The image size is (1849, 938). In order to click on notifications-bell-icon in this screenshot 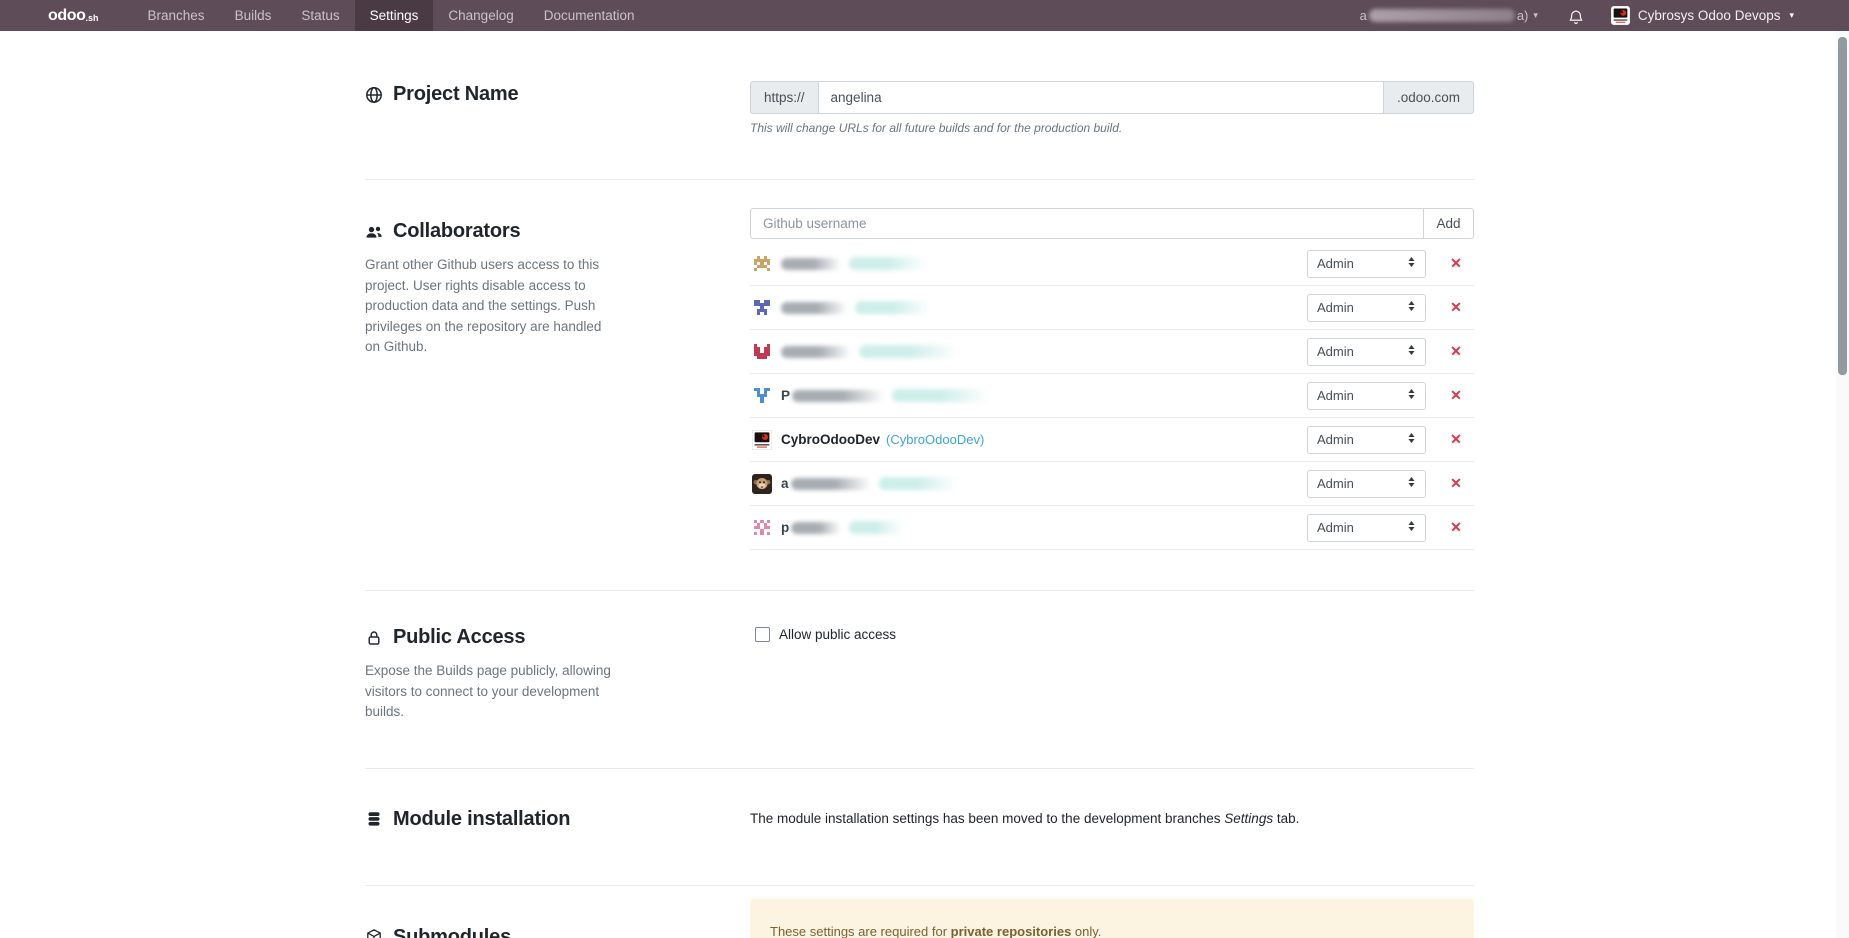, I will do `click(1576, 17)`.